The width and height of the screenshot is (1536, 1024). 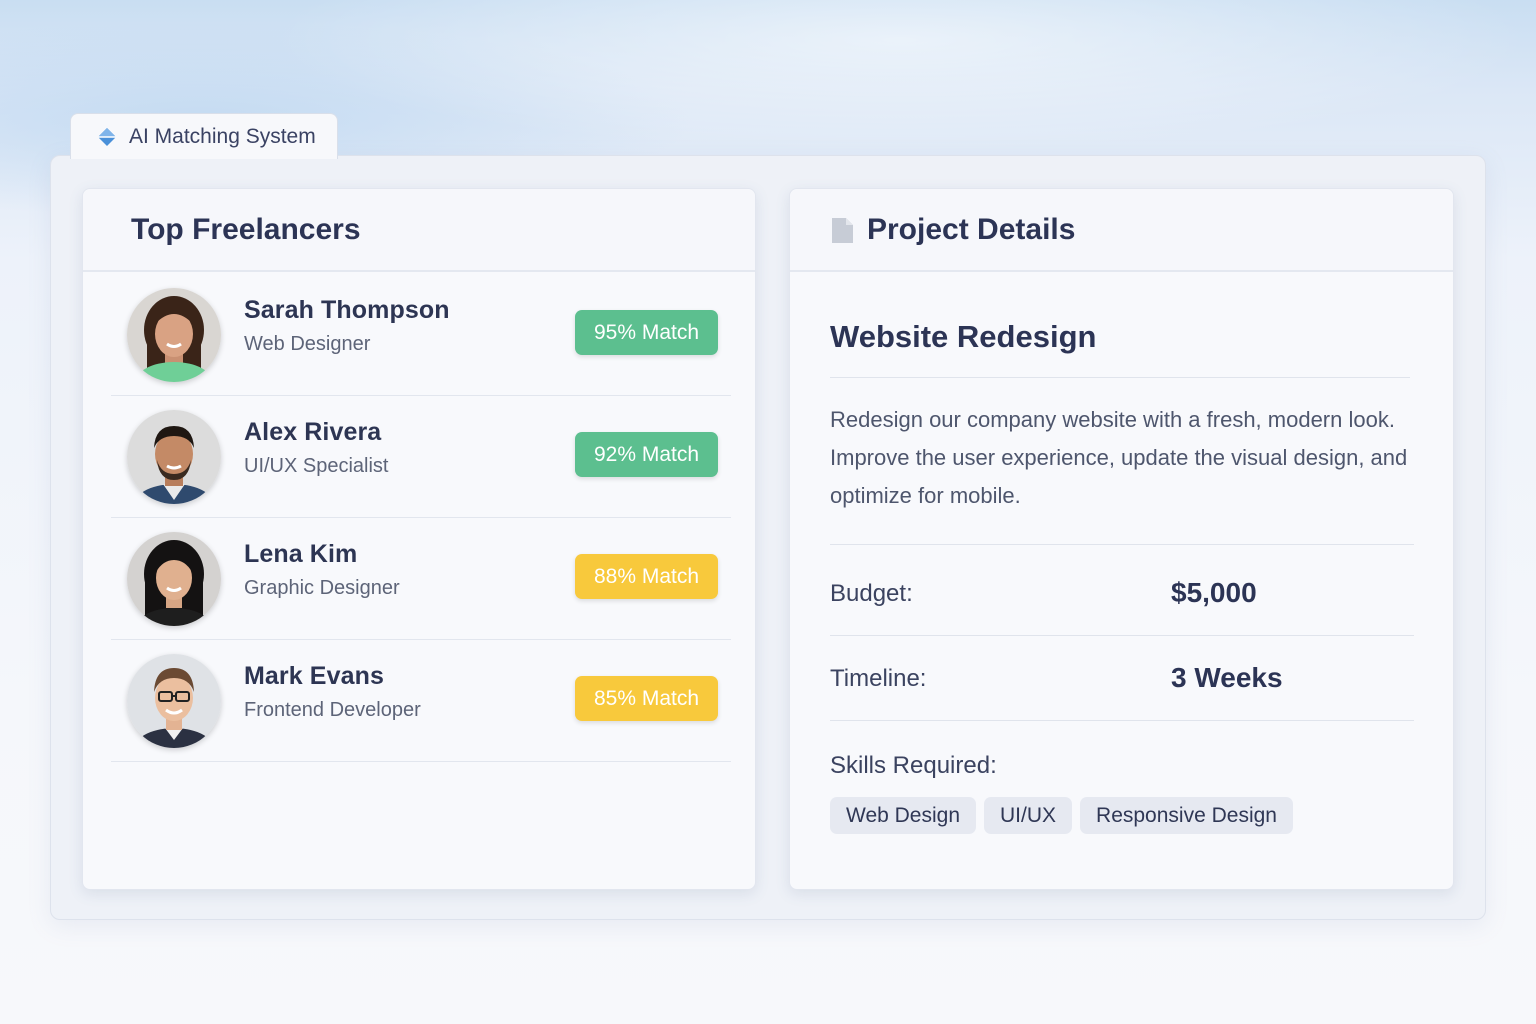 I want to click on freelancer-role: Web Designer, so click(x=307, y=344).